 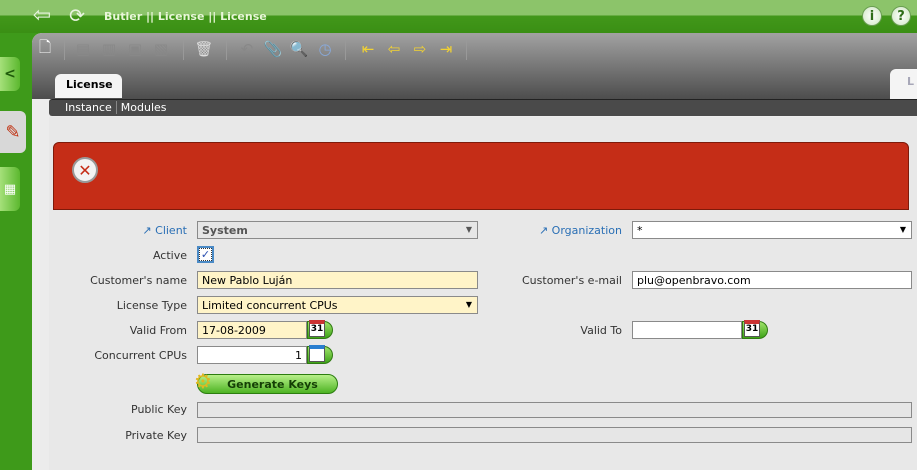 I want to click on window-title: Butler || License || License, so click(x=185, y=16).